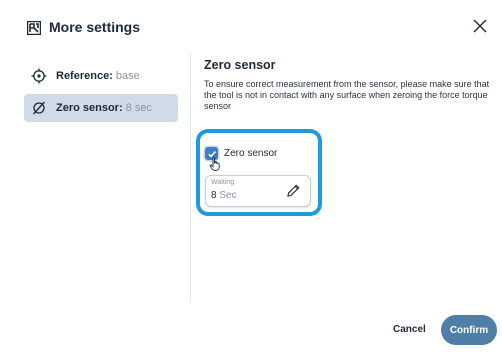 This screenshot has width=502, height=353. I want to click on sidebar-item-reference: Reference: base, so click(101, 76).